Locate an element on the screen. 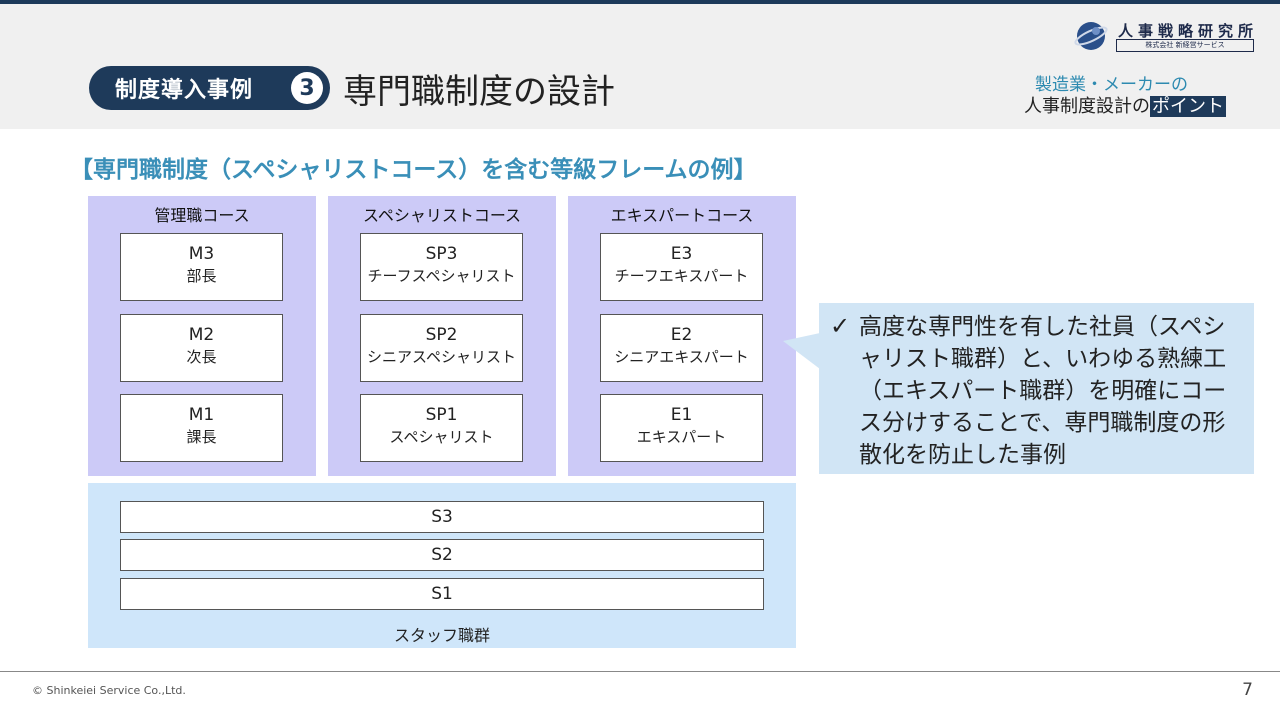 The height and width of the screenshot is (720, 1280). staff-grade-bar: S2 is located at coordinates (442, 555).